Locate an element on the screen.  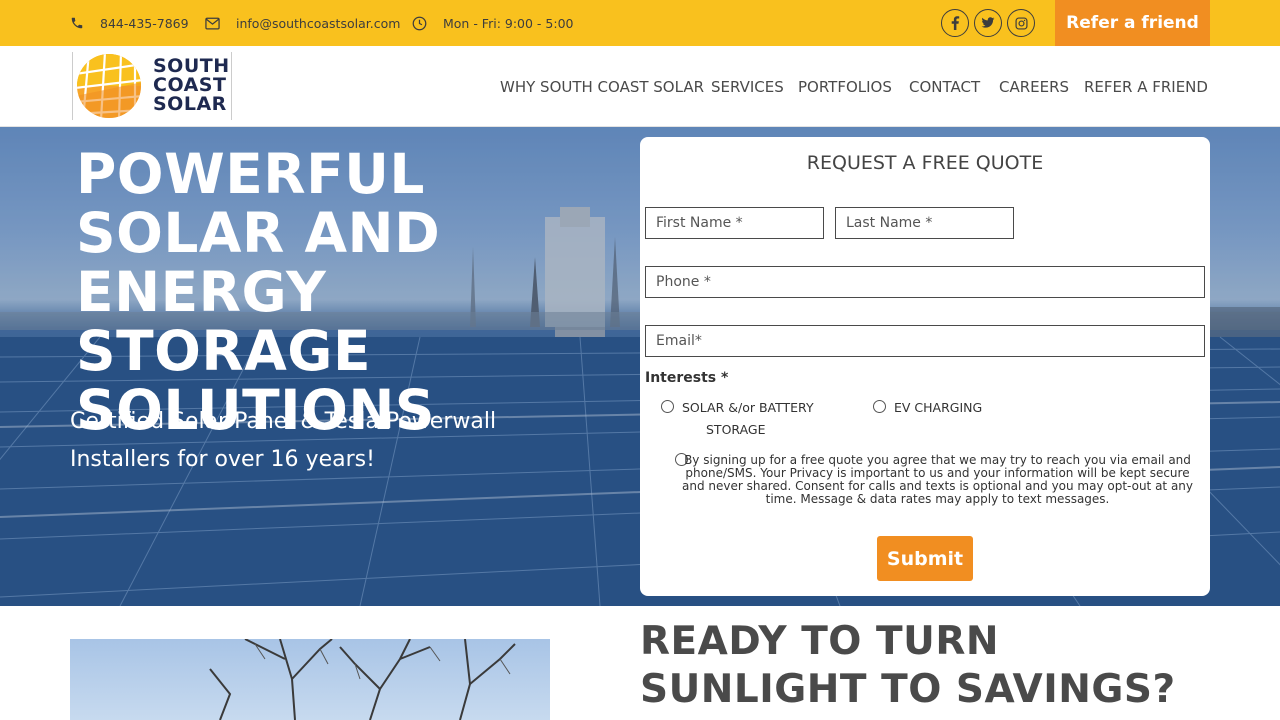
ev-charging-radio is located at coordinates (879, 406).